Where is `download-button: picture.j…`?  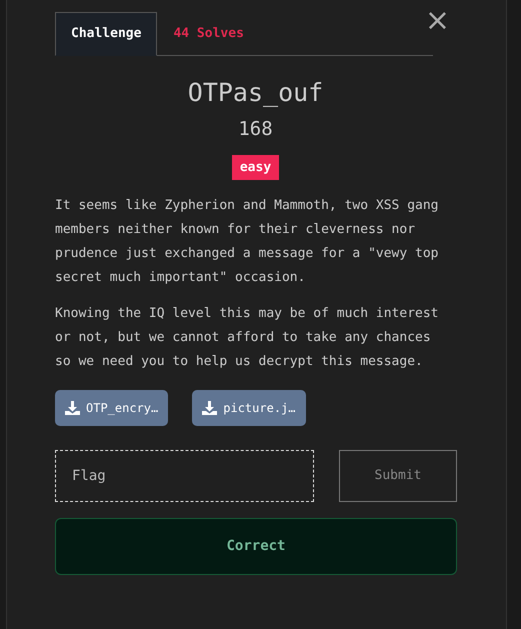
download-button: picture.j… is located at coordinates (249, 408).